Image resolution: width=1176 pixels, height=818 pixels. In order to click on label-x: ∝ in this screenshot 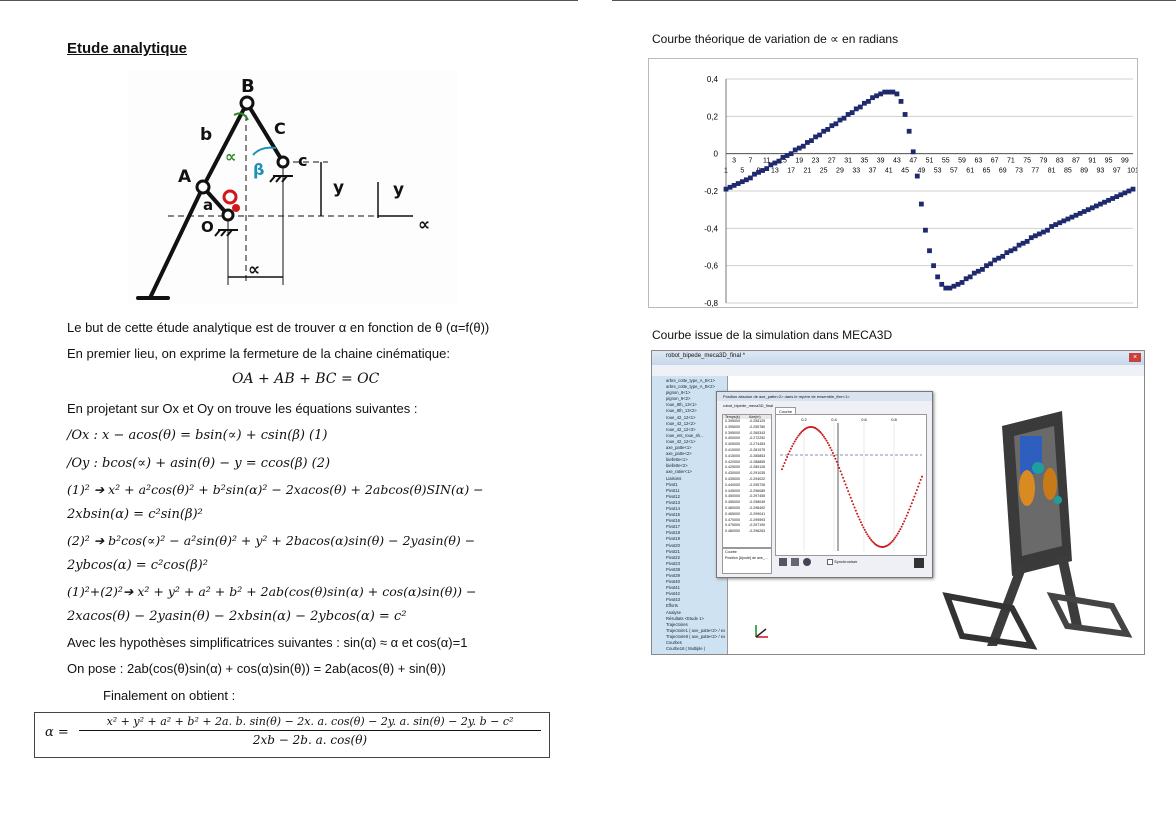, I will do `click(254, 270)`.